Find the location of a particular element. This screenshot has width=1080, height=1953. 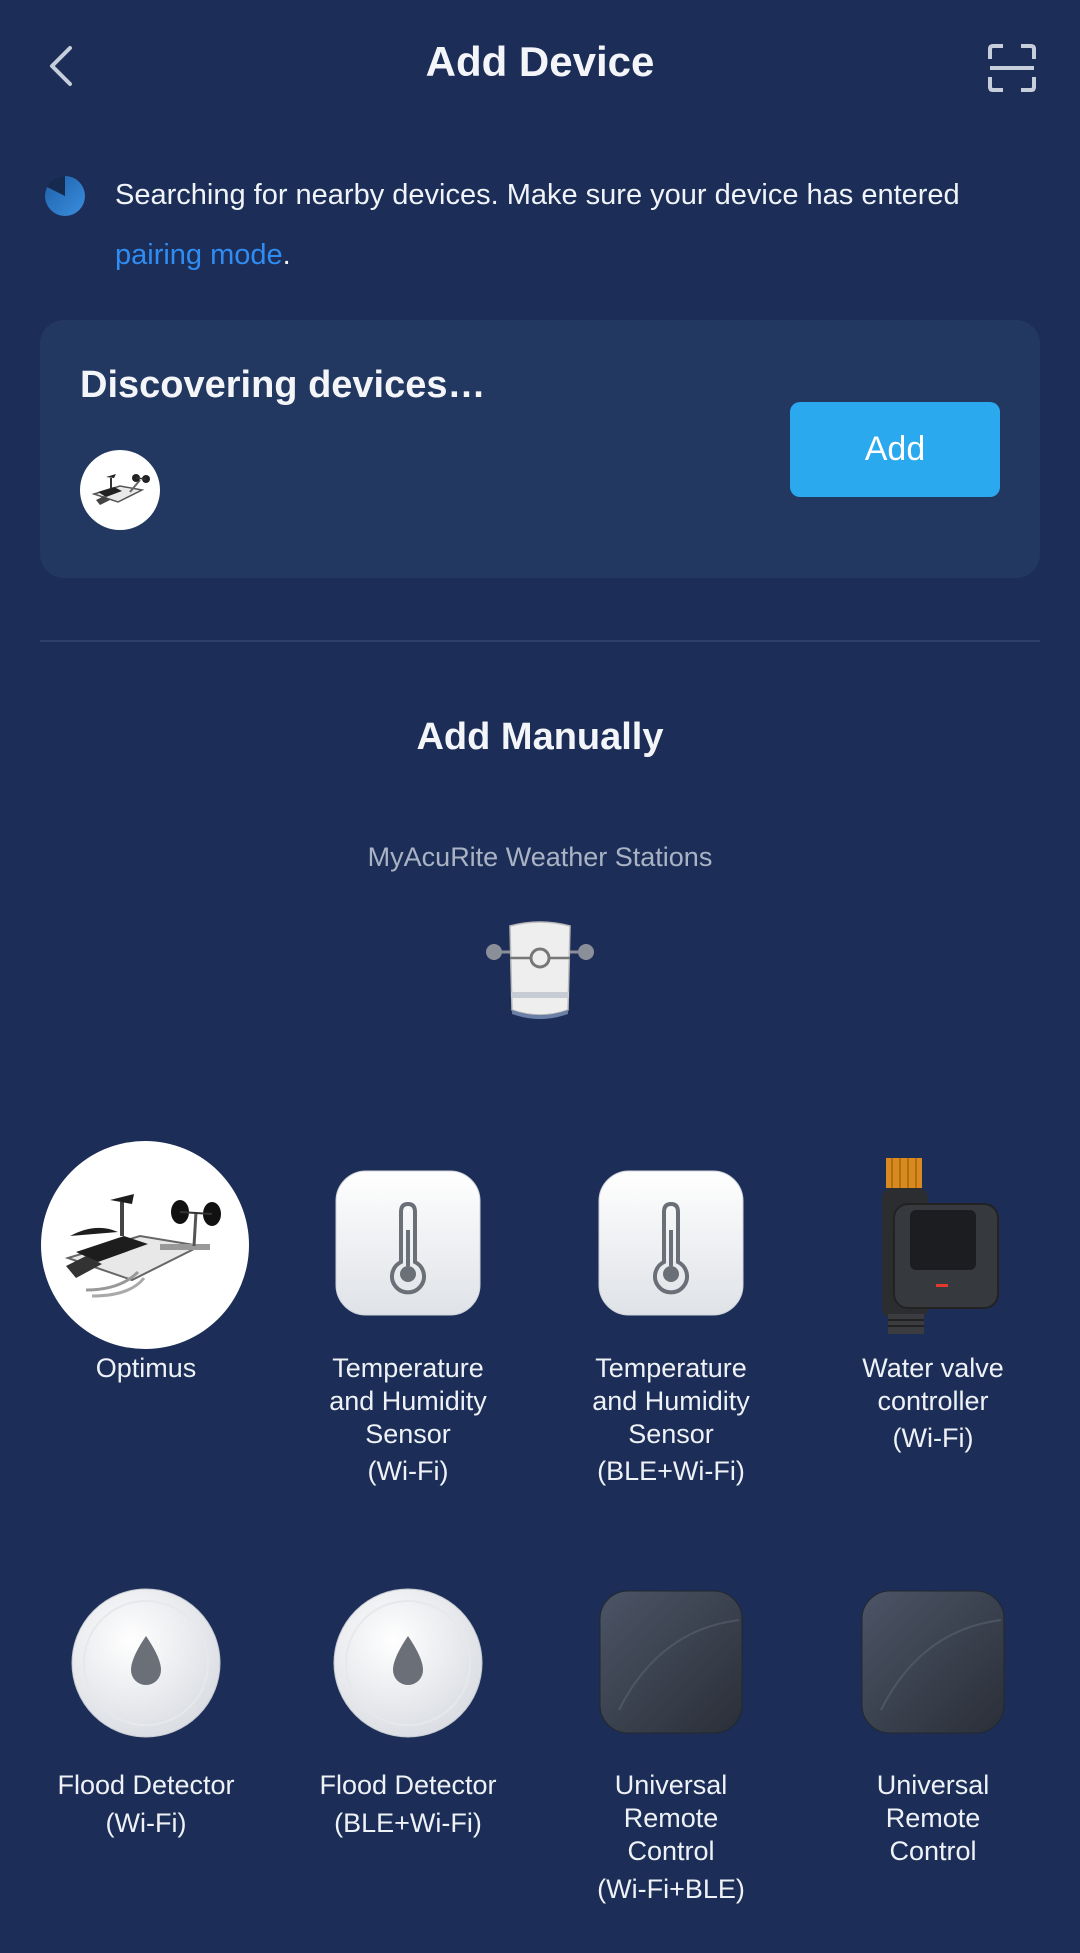

device-sub-label: (Wi-Fi+BLE) is located at coordinates (671, 1889).